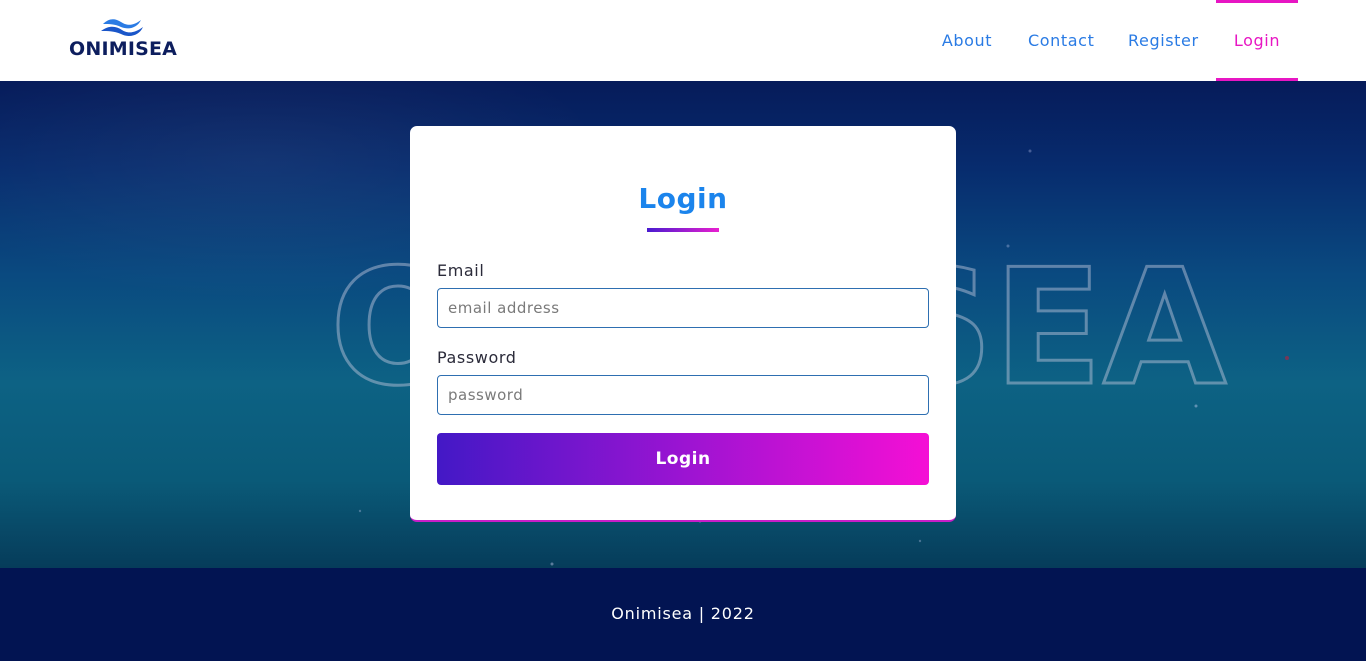 This screenshot has width=1366, height=661. I want to click on password-field, so click(683, 395).